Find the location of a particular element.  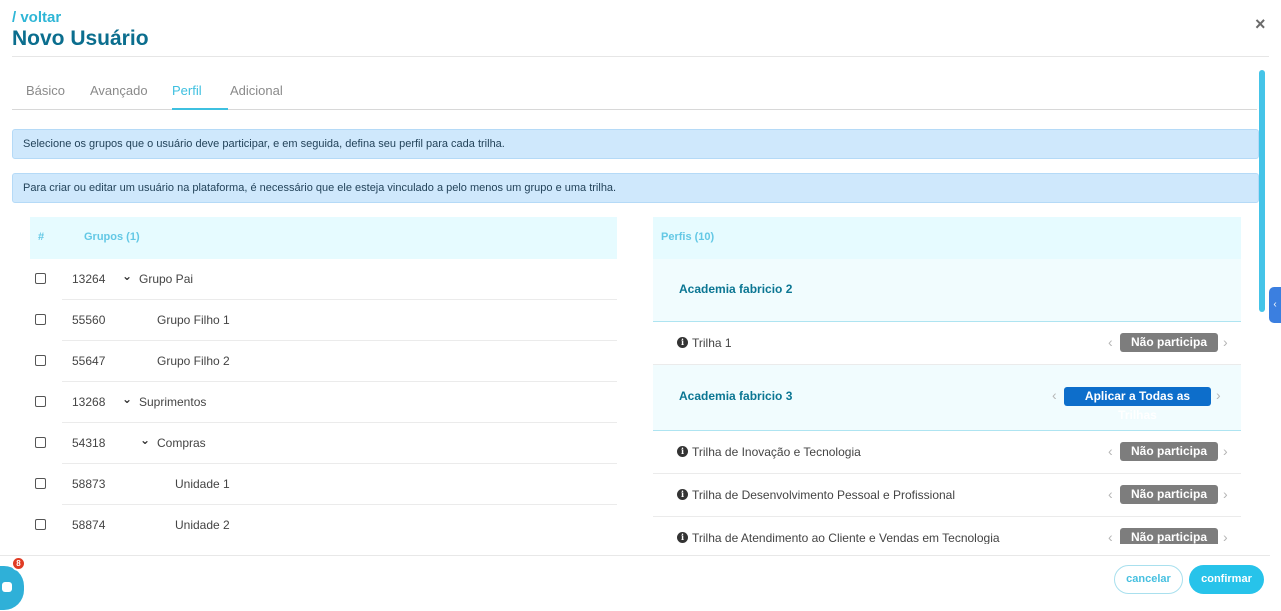

cancel-button: cancelar is located at coordinates (1148, 579).